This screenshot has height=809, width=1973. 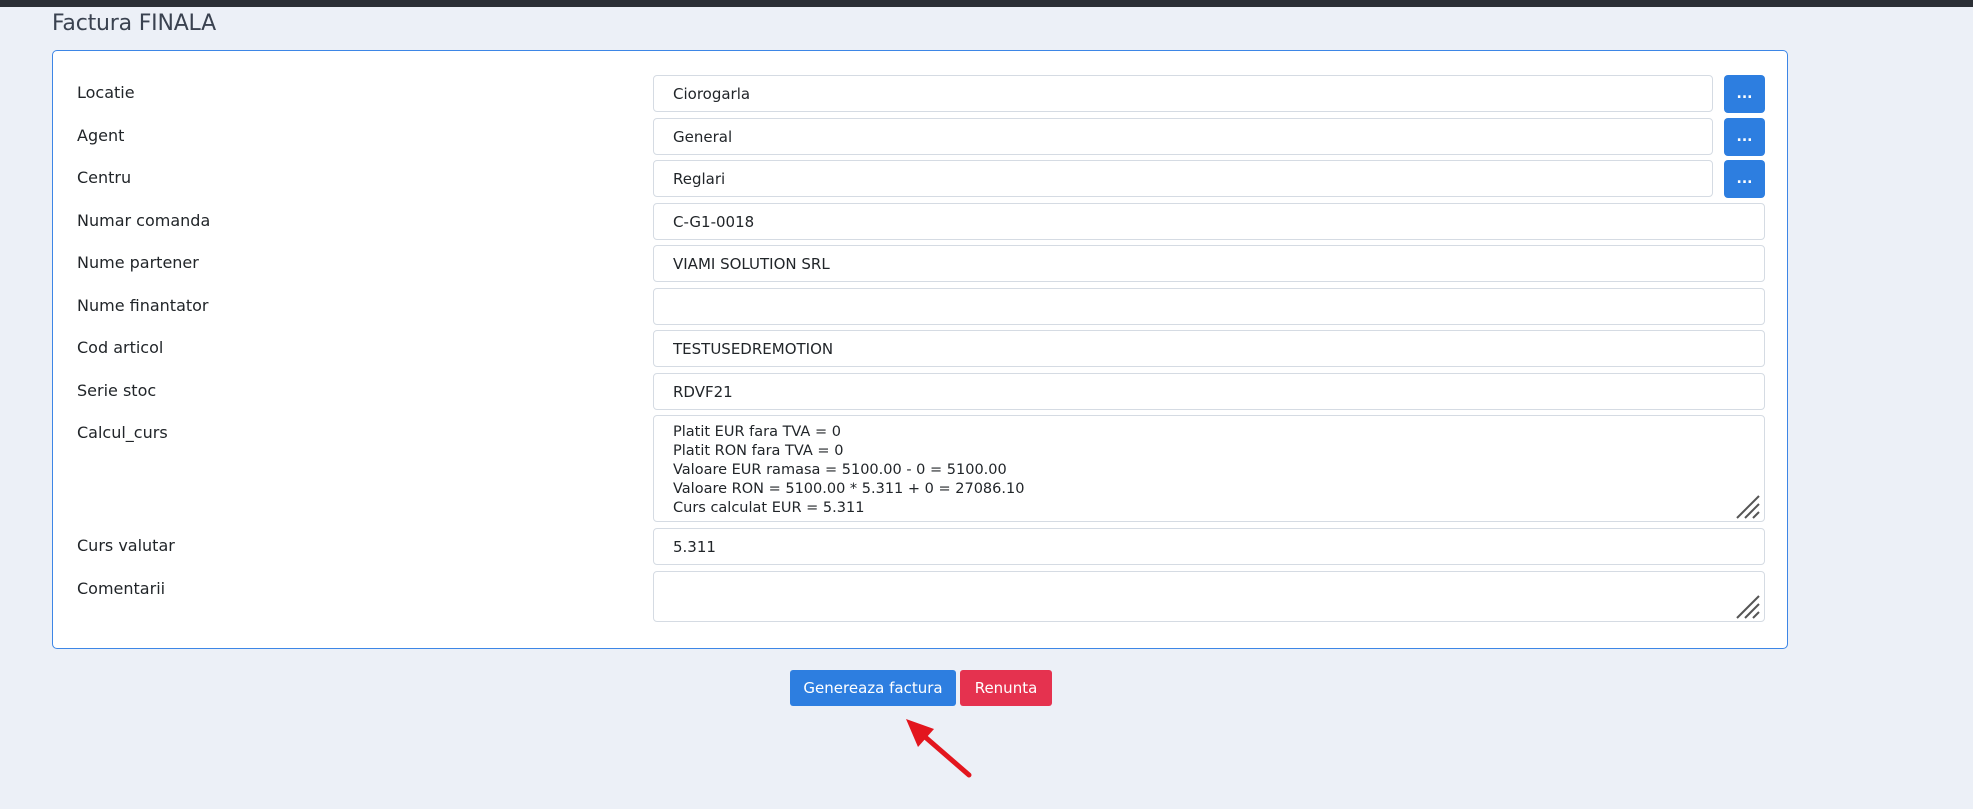 What do you see at coordinates (1209, 348) in the screenshot?
I see `cod-articol-input` at bounding box center [1209, 348].